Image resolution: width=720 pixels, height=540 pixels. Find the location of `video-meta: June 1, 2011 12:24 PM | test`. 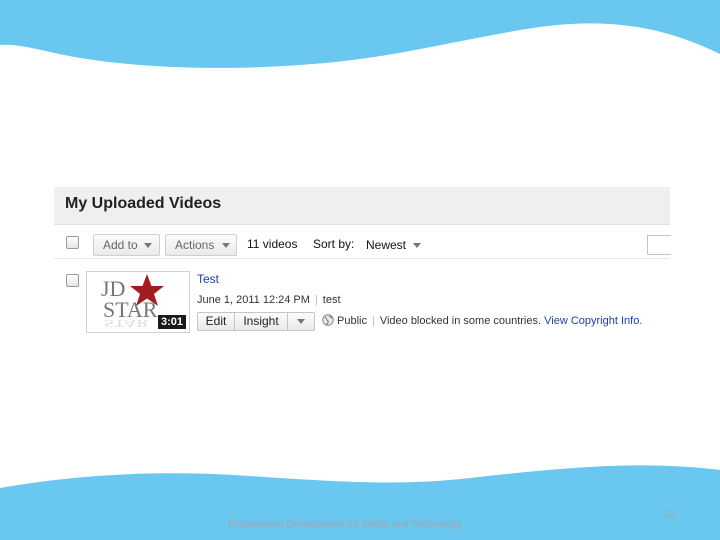

video-meta: June 1, 2011 12:24 PM | test is located at coordinates (269, 300).